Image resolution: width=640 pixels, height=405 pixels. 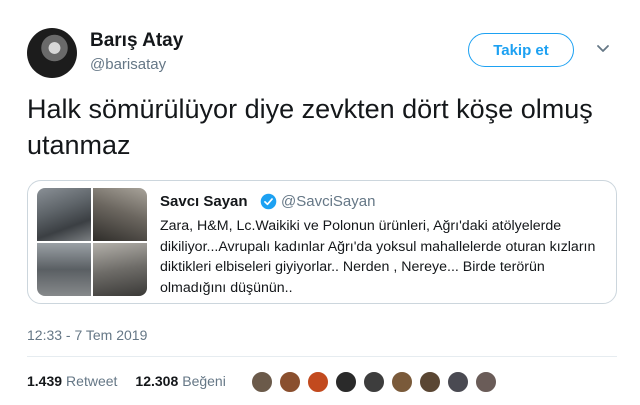 I want to click on chevron-down-icon, so click(x=603, y=49).